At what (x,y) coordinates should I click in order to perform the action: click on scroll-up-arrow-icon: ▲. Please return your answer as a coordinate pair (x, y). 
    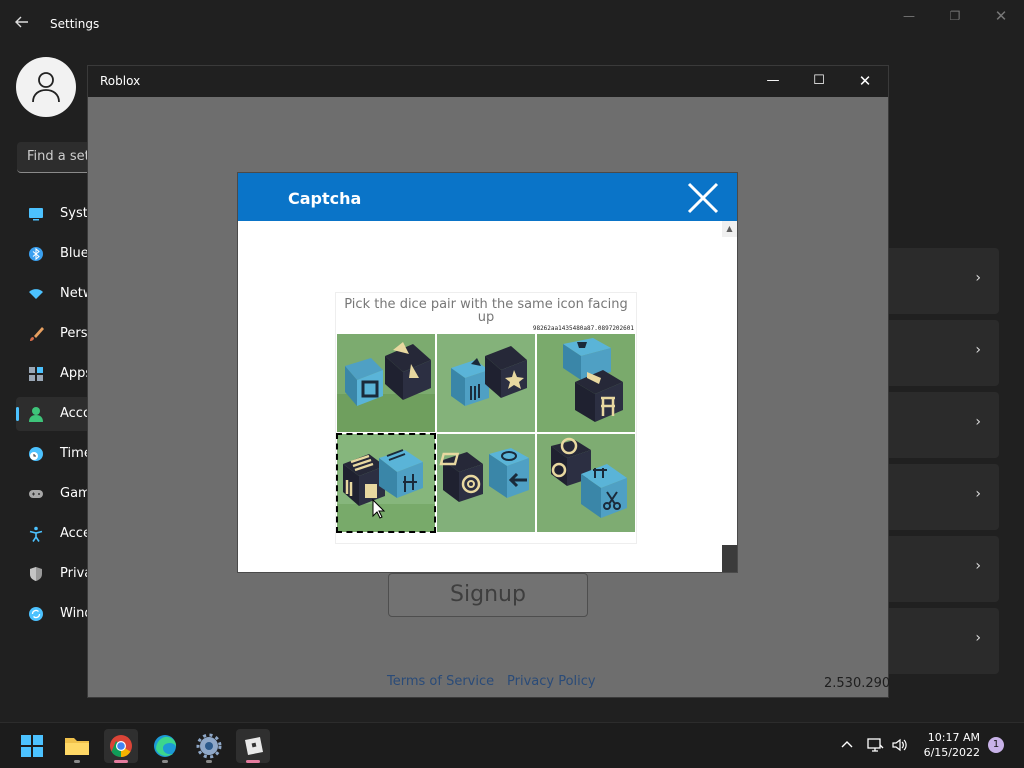
    Looking at the image, I should click on (729, 229).